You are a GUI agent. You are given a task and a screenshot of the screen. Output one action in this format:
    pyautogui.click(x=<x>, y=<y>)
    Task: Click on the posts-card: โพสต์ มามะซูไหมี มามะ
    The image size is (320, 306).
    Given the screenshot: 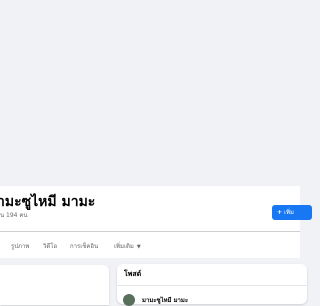 What is the action you would take?
    pyautogui.click(x=212, y=285)
    